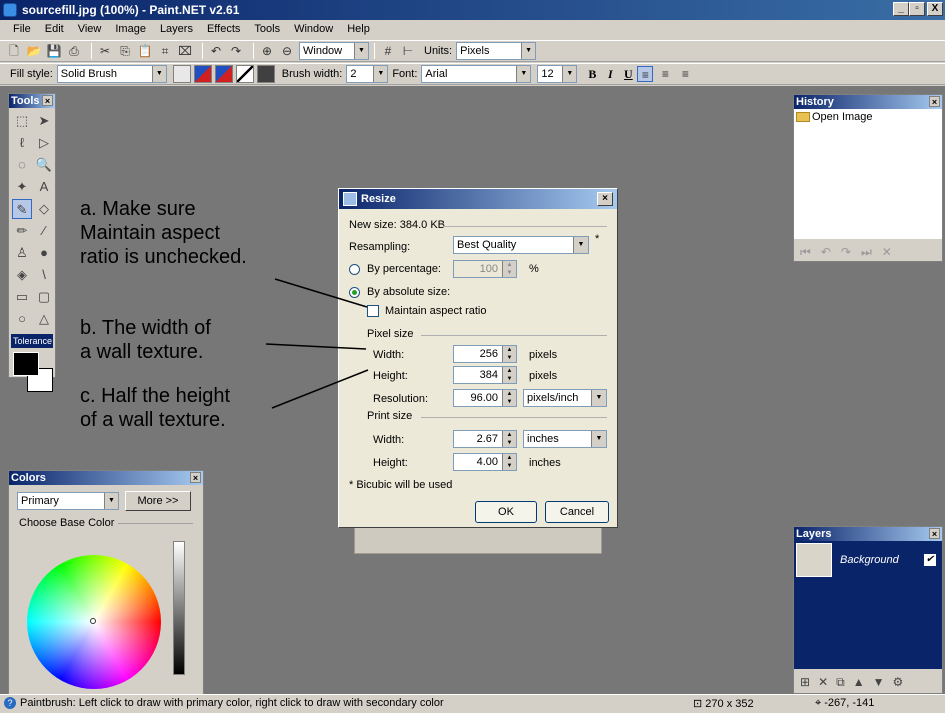  What do you see at coordinates (185, 51) in the screenshot?
I see `deselect-icon: ⌧` at bounding box center [185, 51].